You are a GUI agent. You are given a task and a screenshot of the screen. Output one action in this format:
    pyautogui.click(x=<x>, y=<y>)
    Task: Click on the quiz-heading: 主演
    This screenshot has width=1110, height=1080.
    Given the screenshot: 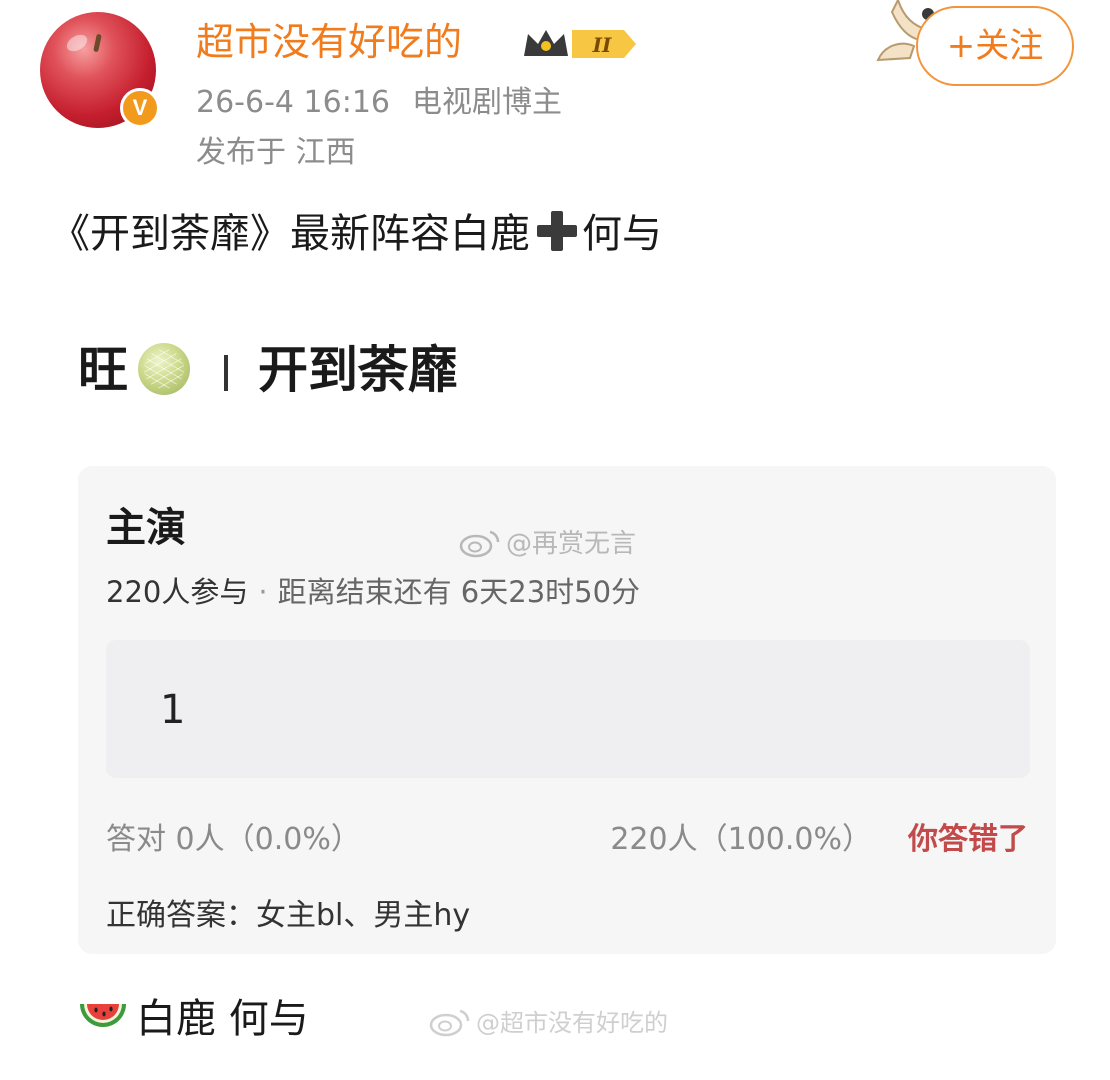 What is the action you would take?
    pyautogui.click(x=146, y=528)
    